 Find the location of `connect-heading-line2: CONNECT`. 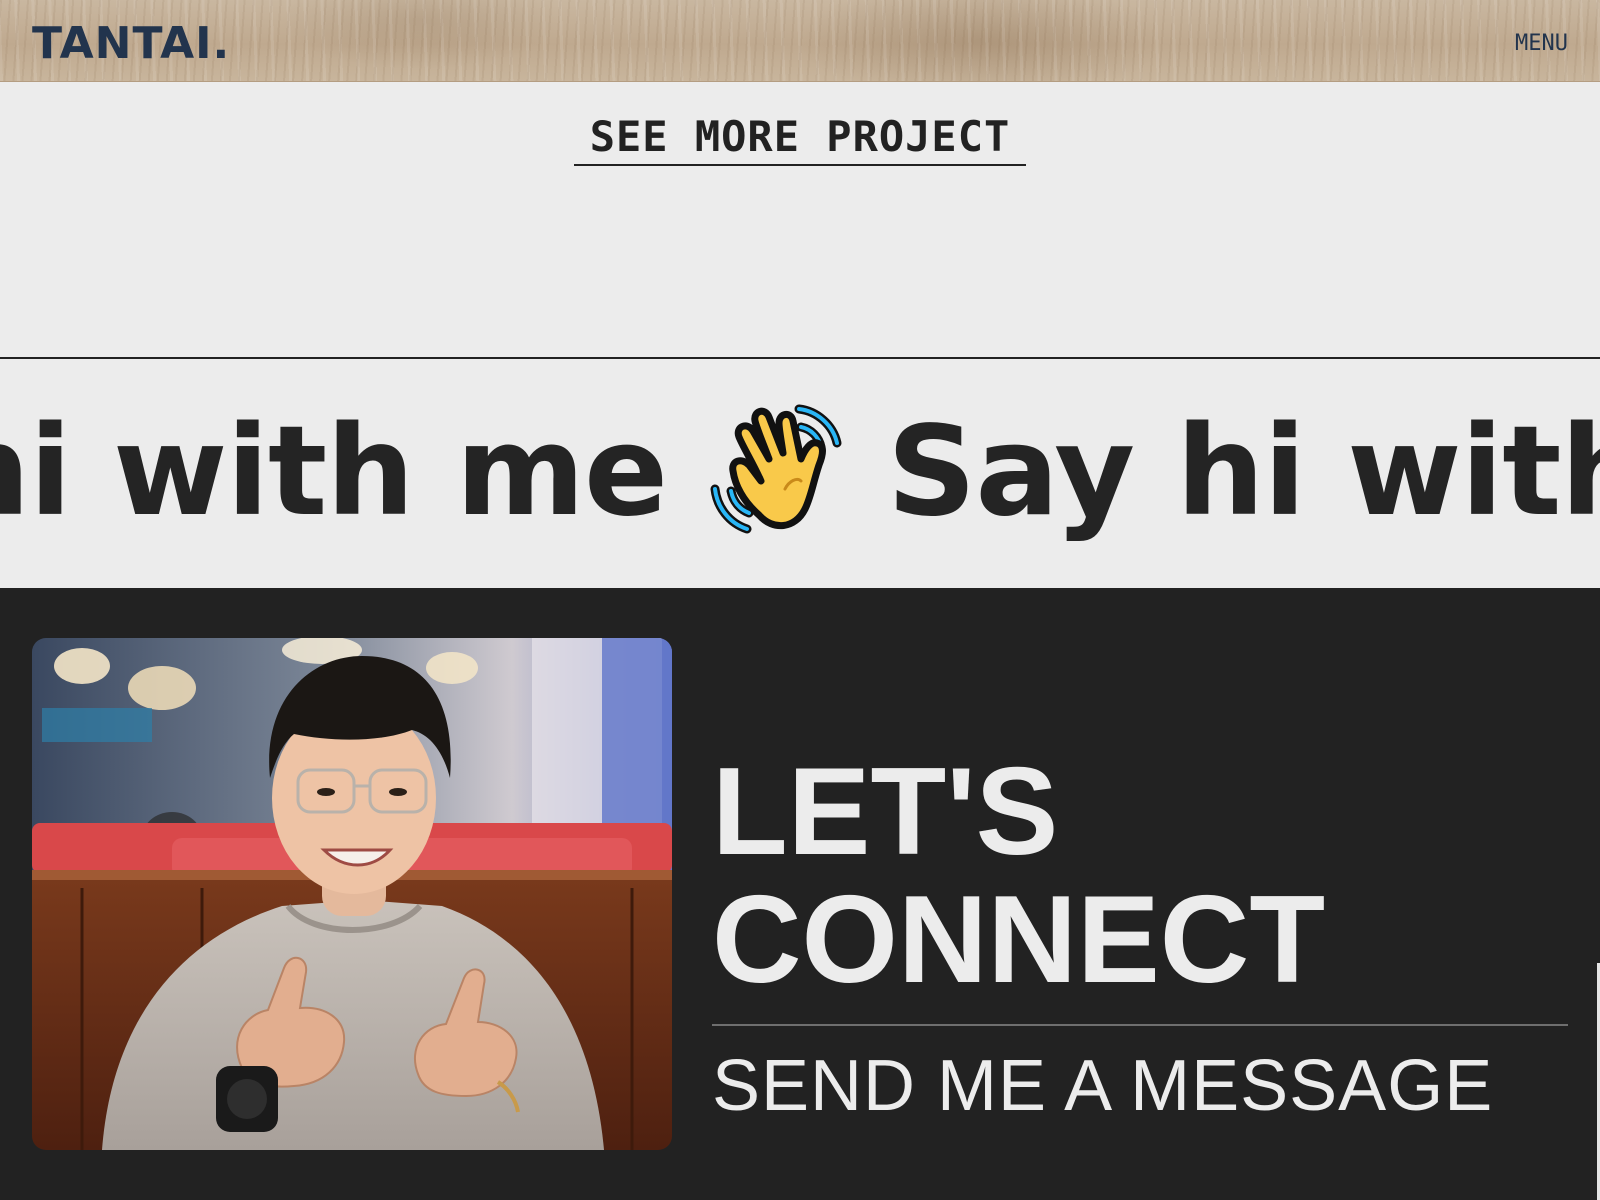

connect-heading-line2: CONNECT is located at coordinates (1019, 940).